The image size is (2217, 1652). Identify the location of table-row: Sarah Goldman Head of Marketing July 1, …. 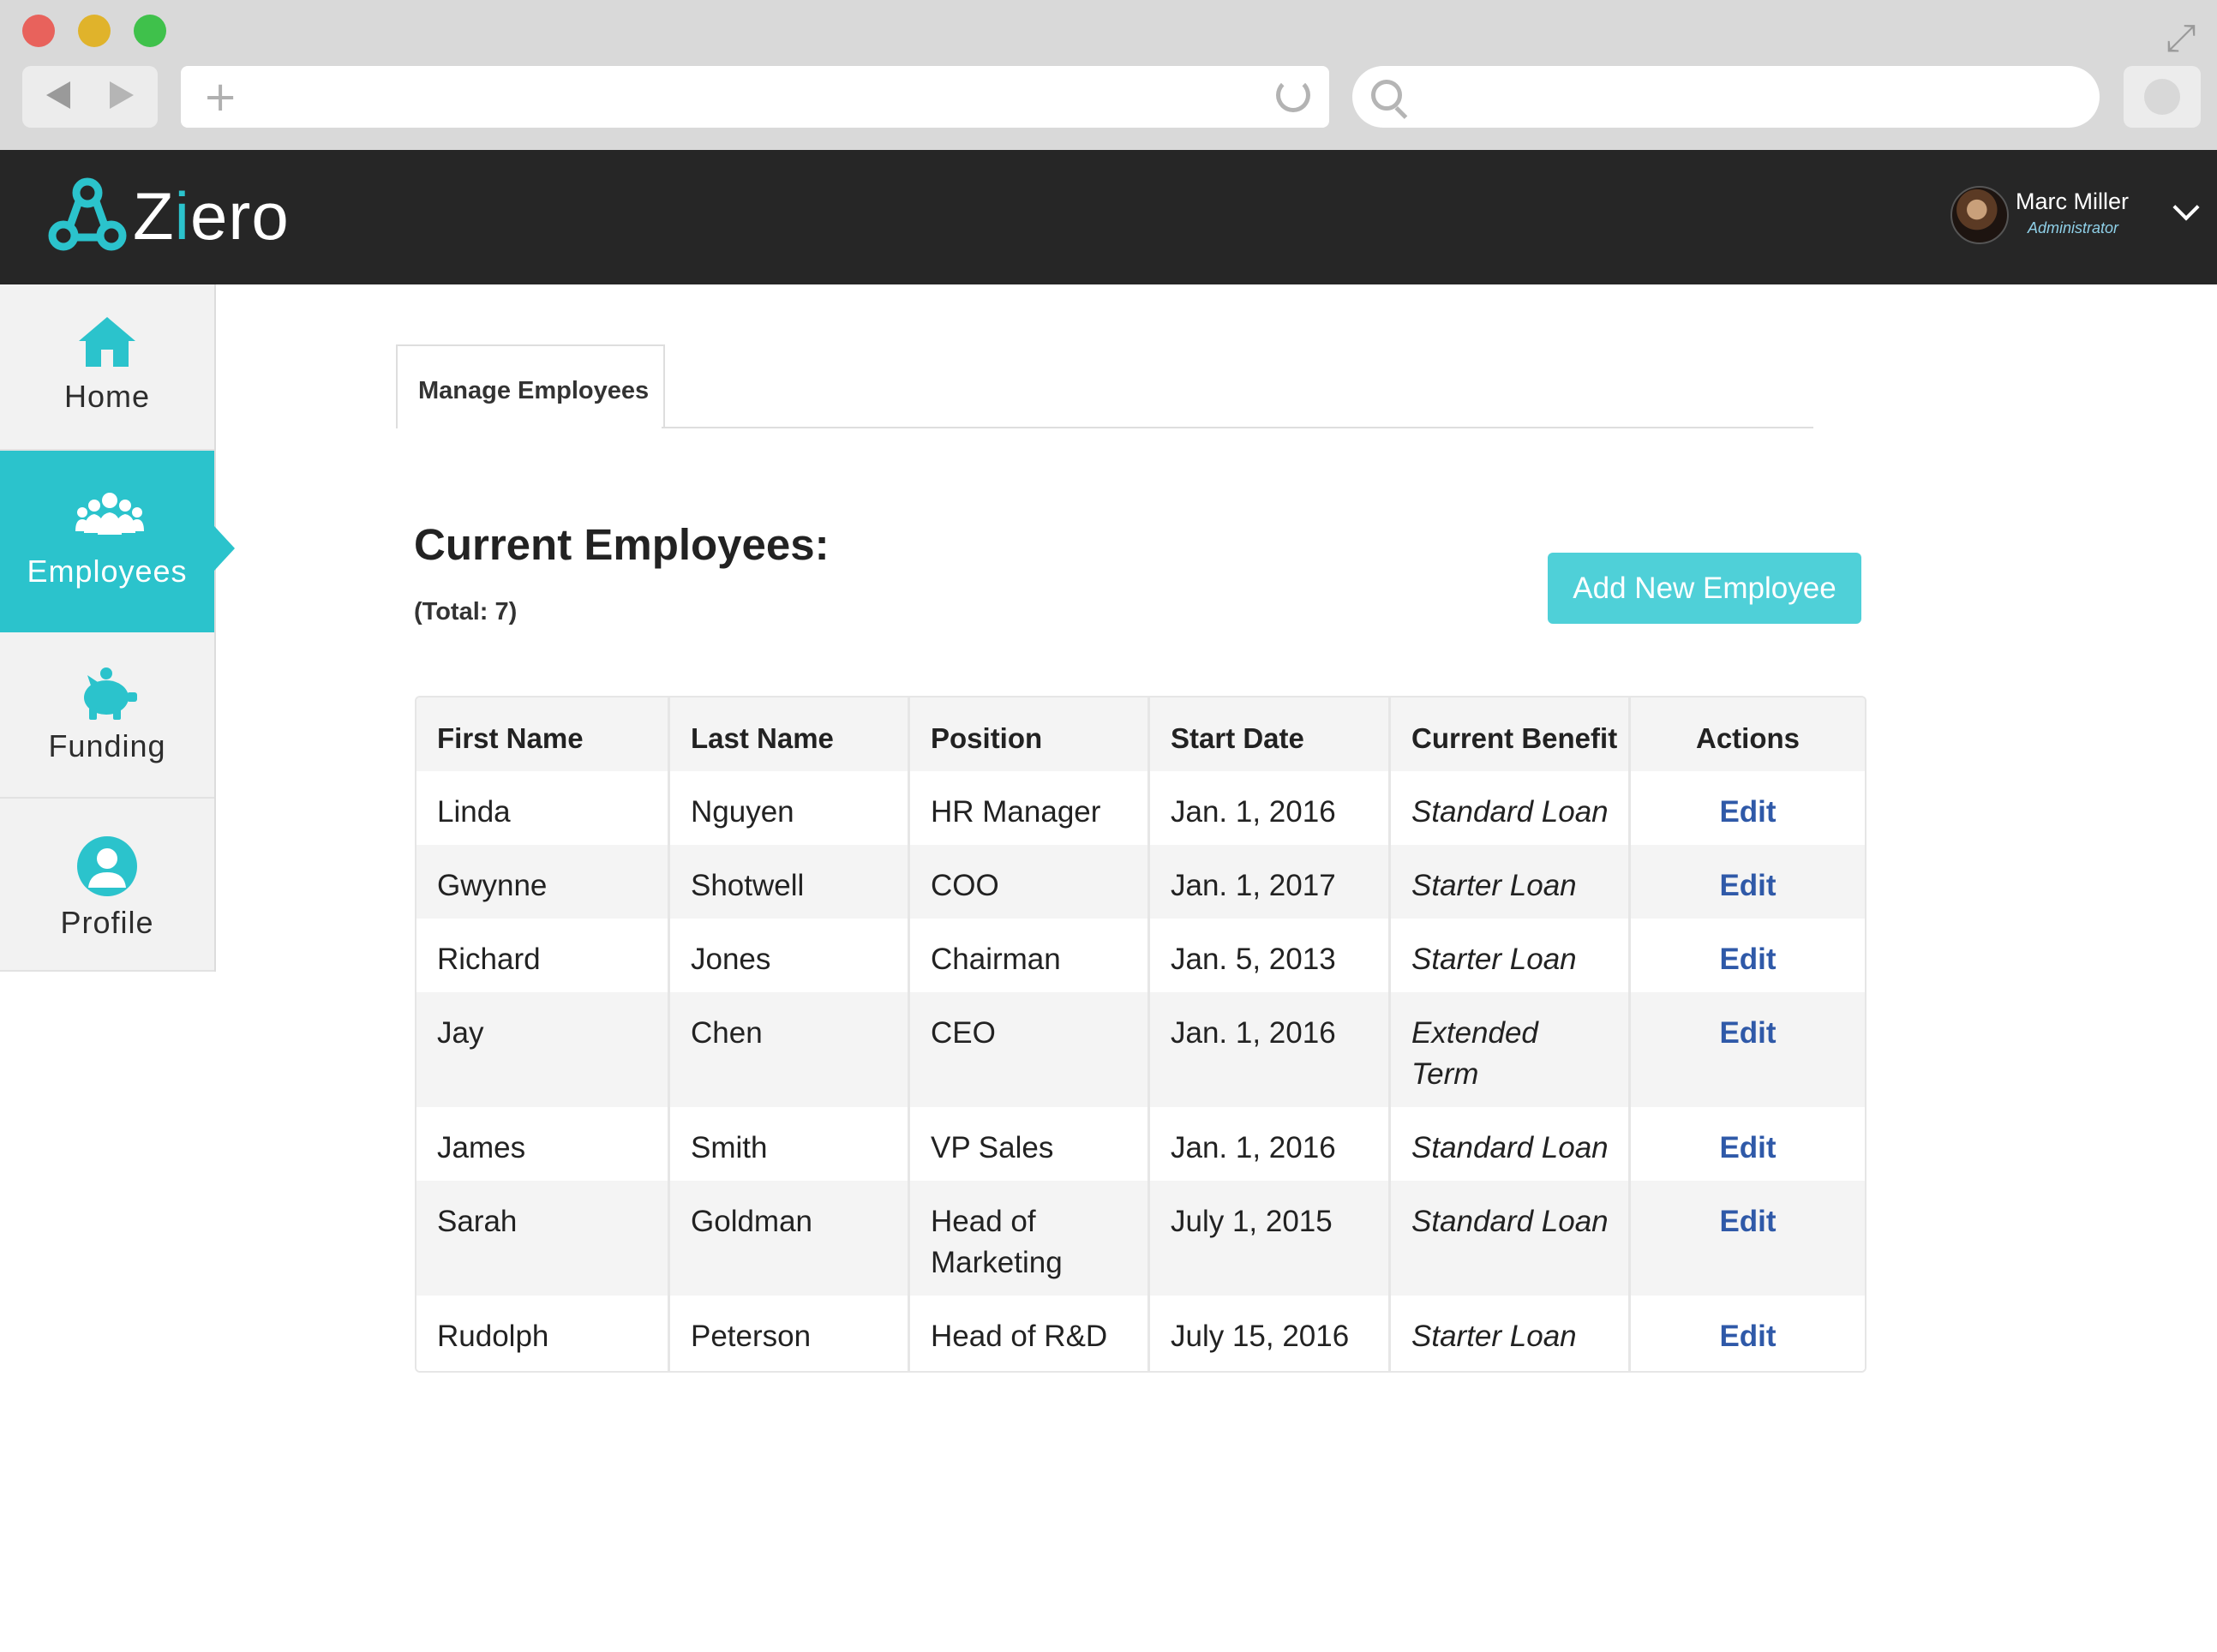
(1141, 1238).